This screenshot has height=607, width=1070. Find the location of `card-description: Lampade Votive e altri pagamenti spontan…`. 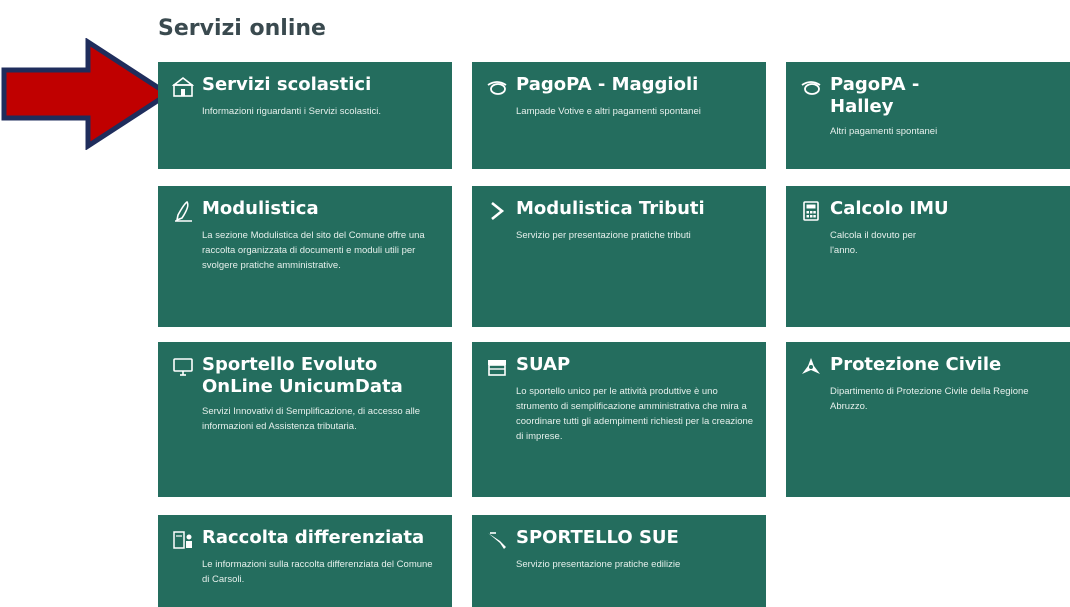

card-description: Lampade Votive e altri pagamenti spontan… is located at coordinates (608, 111).